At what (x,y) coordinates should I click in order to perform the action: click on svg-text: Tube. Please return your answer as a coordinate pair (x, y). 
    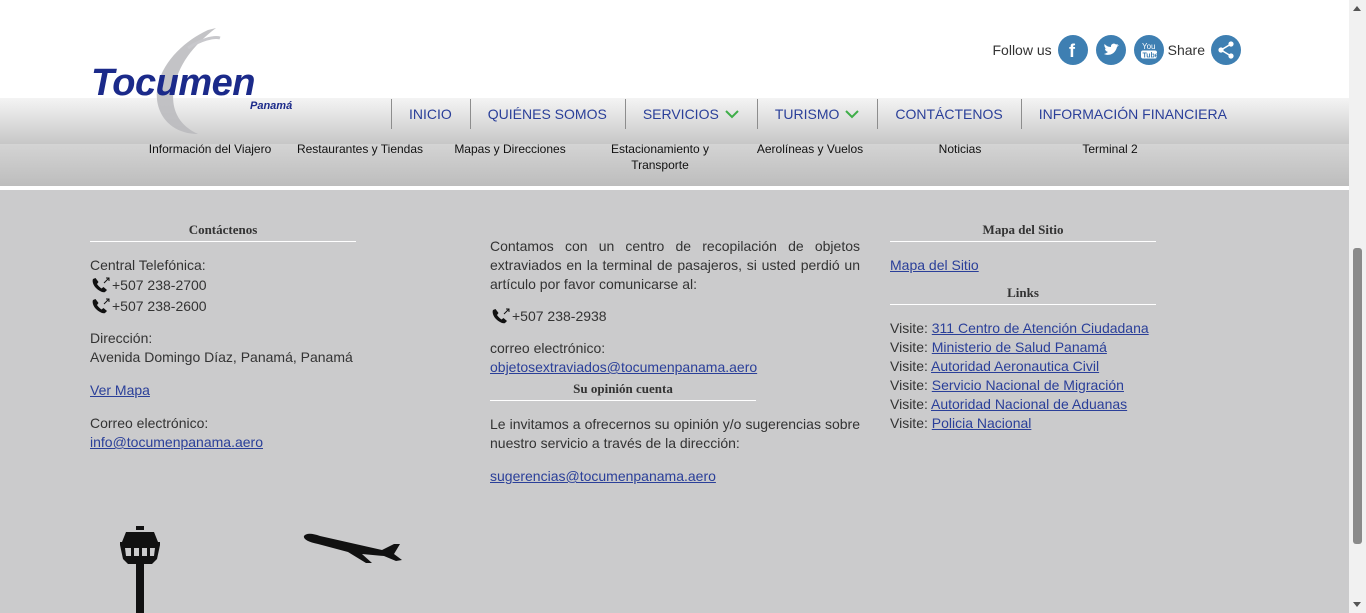
    Looking at the image, I should click on (1150, 55).